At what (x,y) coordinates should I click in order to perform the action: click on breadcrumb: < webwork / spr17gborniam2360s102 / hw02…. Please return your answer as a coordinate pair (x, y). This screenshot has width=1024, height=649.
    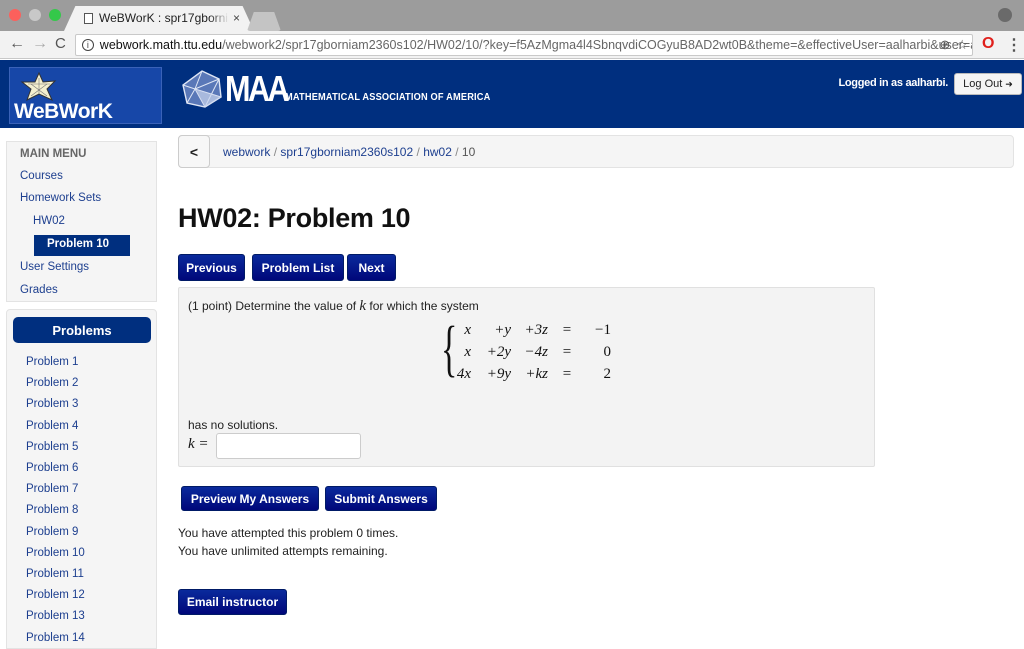
    Looking at the image, I should click on (596, 151).